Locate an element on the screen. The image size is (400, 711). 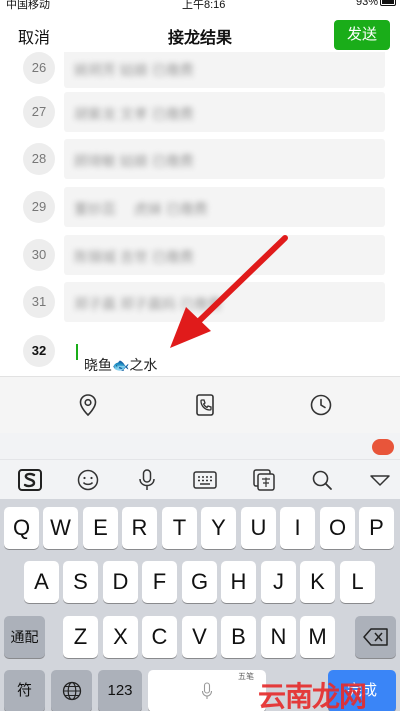
entry-number: 26 is located at coordinates (39, 68).